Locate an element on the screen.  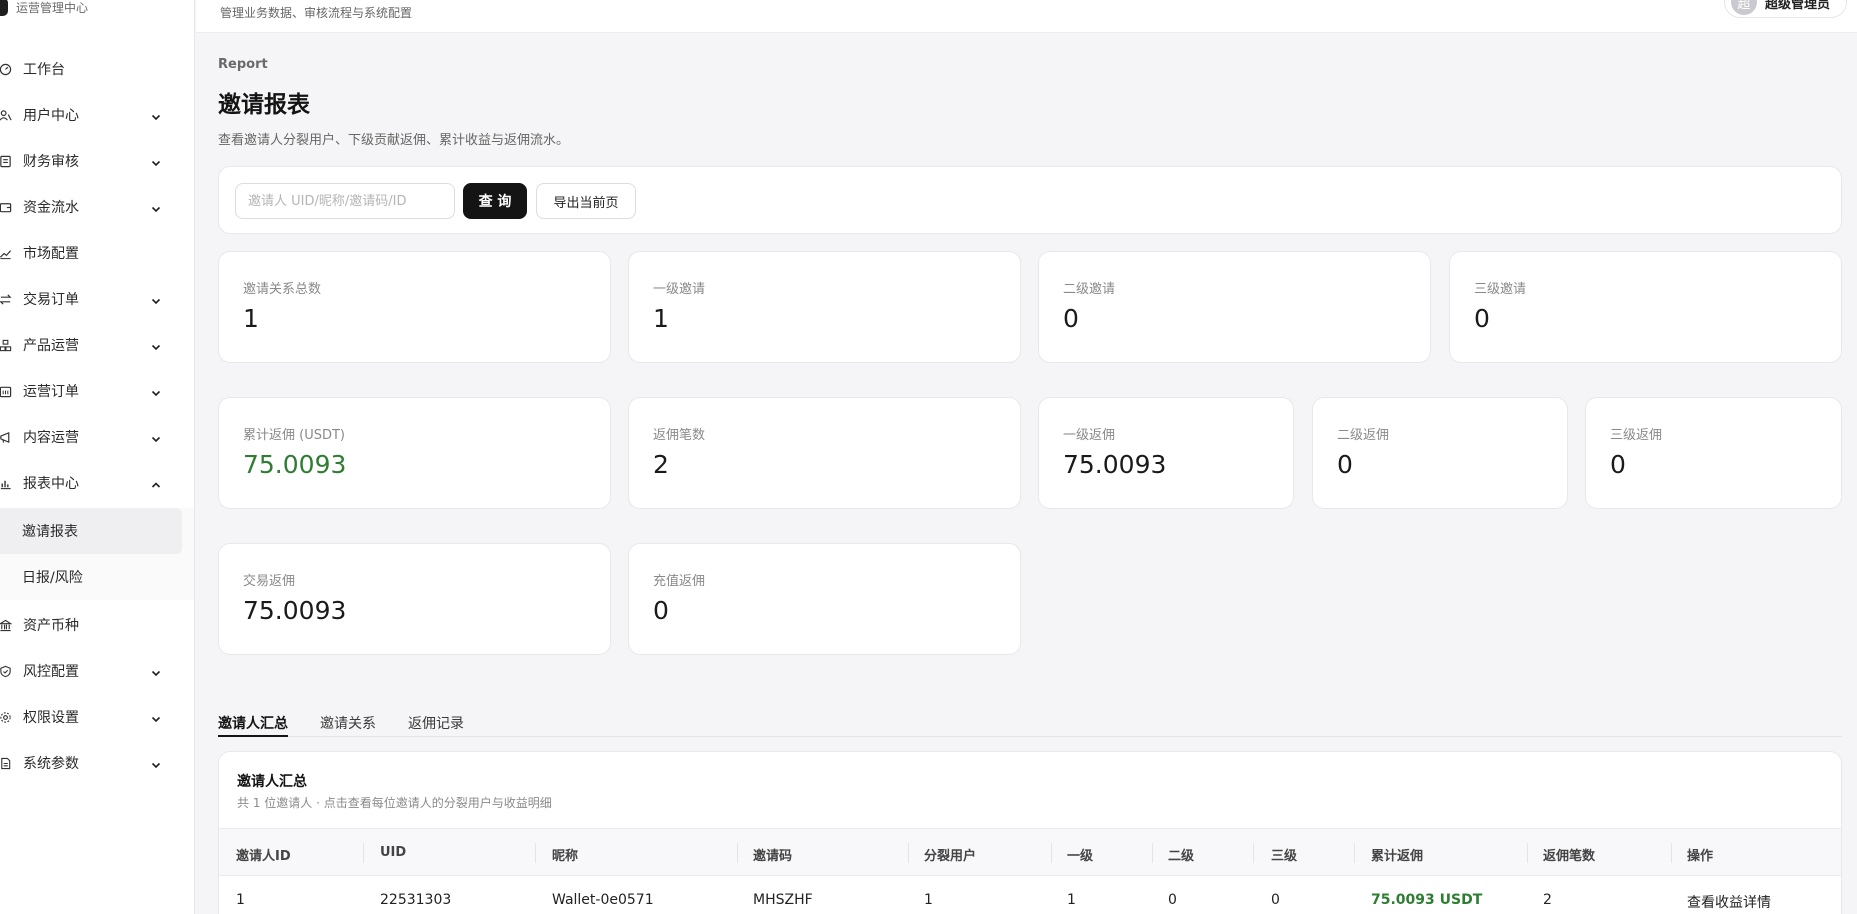
stat-label: 一级邀请 is located at coordinates (679, 289).